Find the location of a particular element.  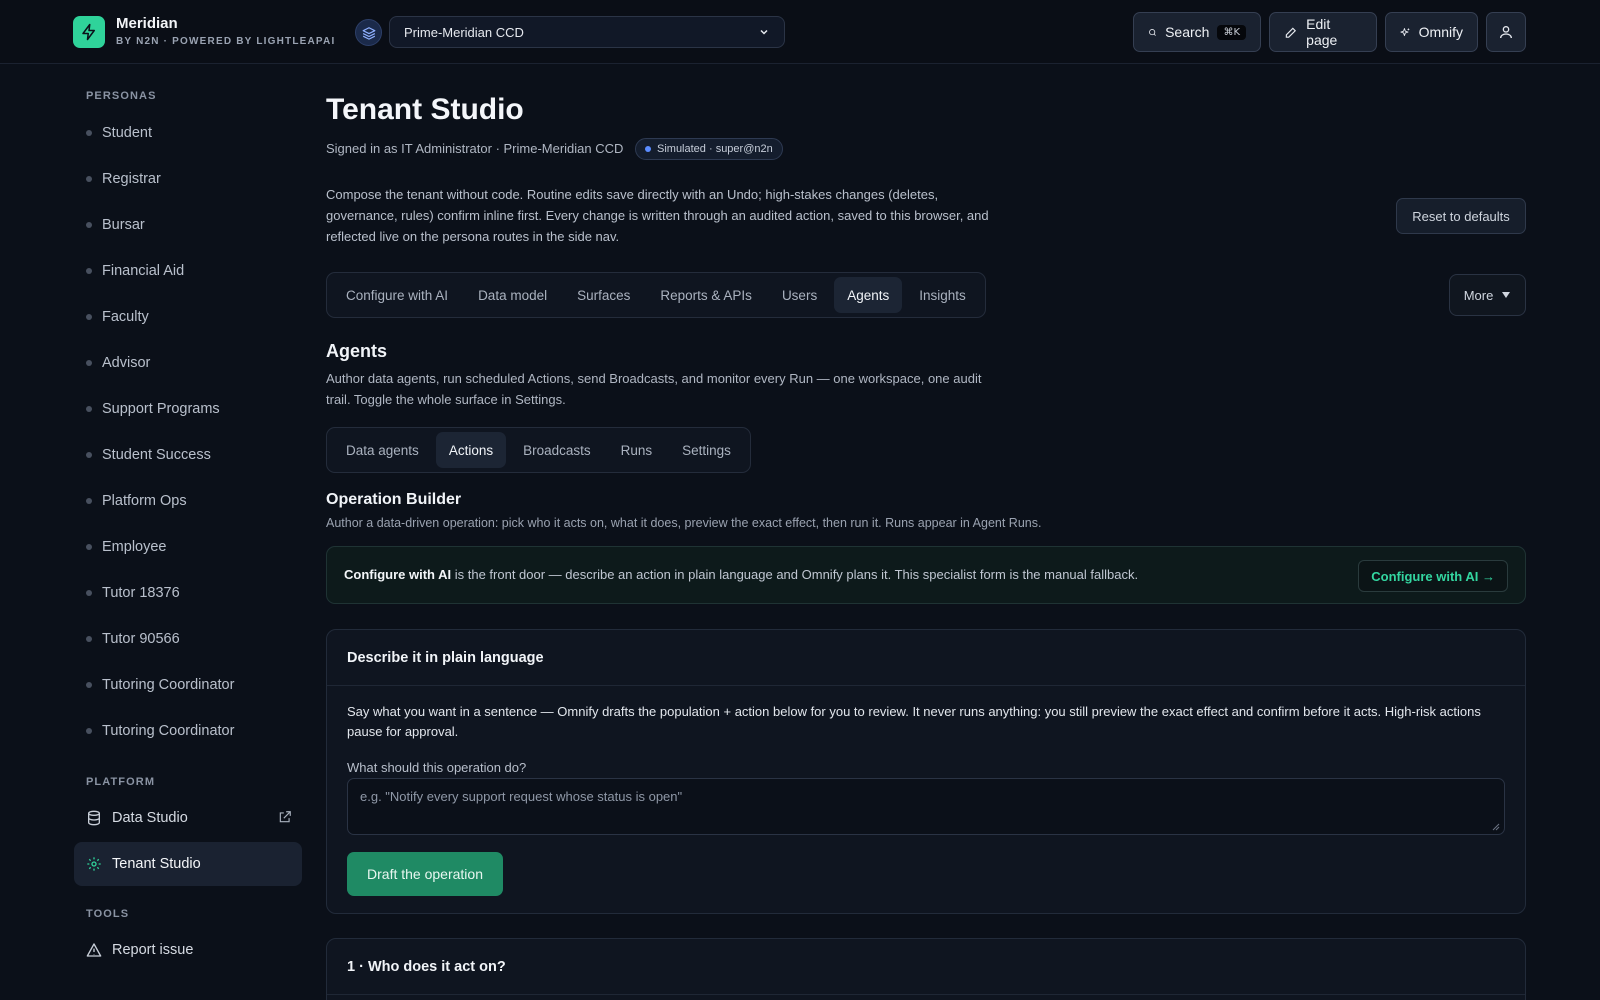

tab-users: Users is located at coordinates (799, 295).